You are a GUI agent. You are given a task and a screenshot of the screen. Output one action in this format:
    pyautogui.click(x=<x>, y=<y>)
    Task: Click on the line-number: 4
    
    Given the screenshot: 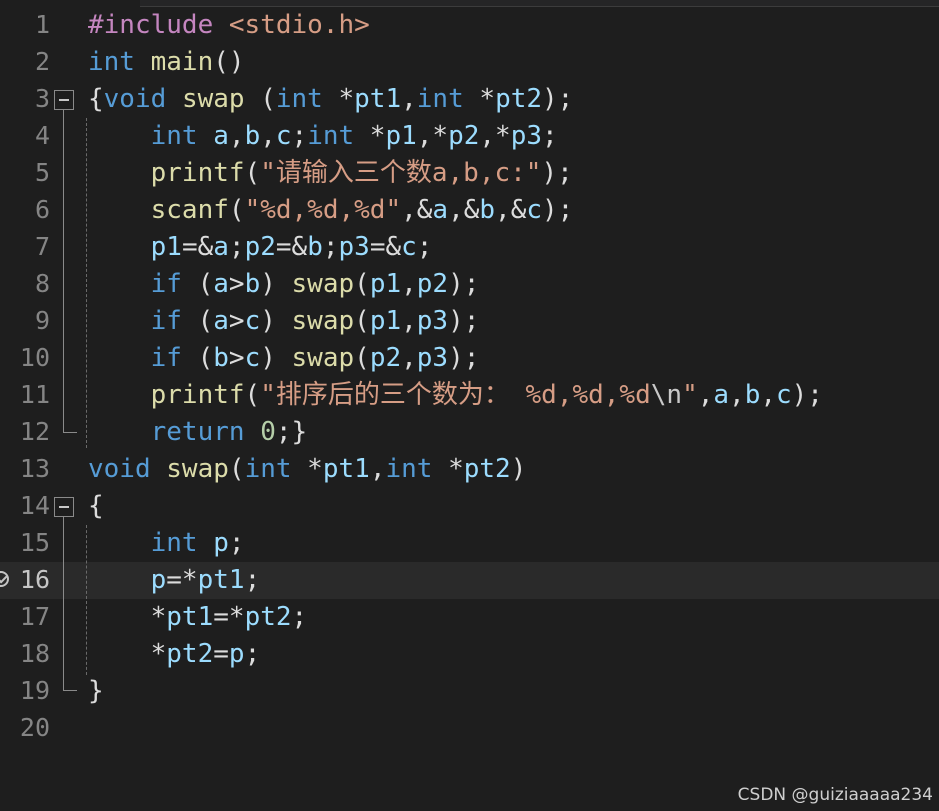 What is the action you would take?
    pyautogui.click(x=42, y=135)
    